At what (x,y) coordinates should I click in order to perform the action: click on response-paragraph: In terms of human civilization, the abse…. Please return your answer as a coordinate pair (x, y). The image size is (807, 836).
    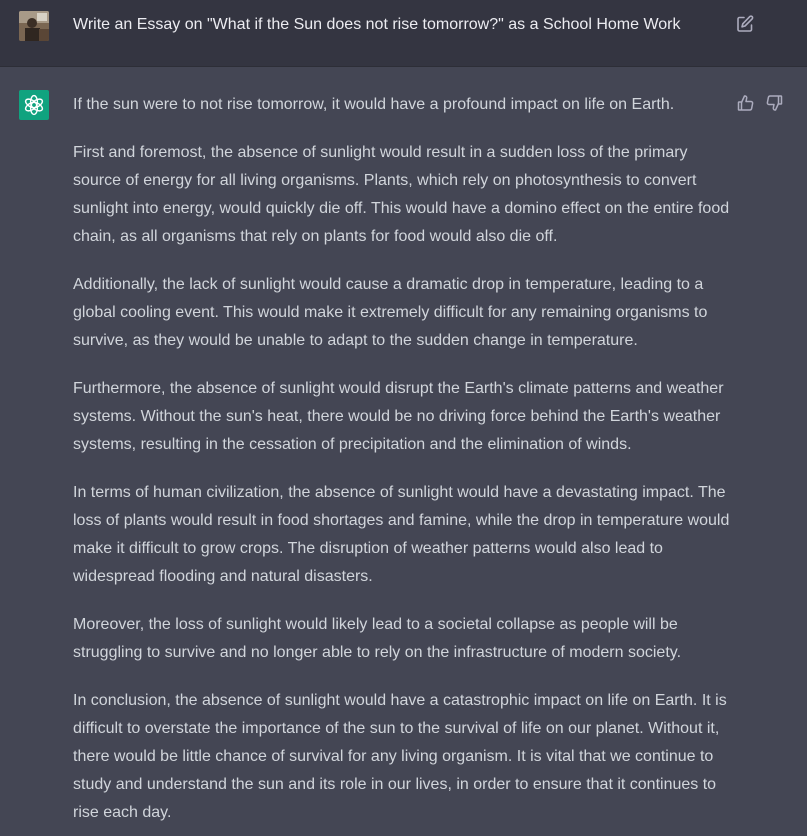
    Looking at the image, I should click on (401, 534).